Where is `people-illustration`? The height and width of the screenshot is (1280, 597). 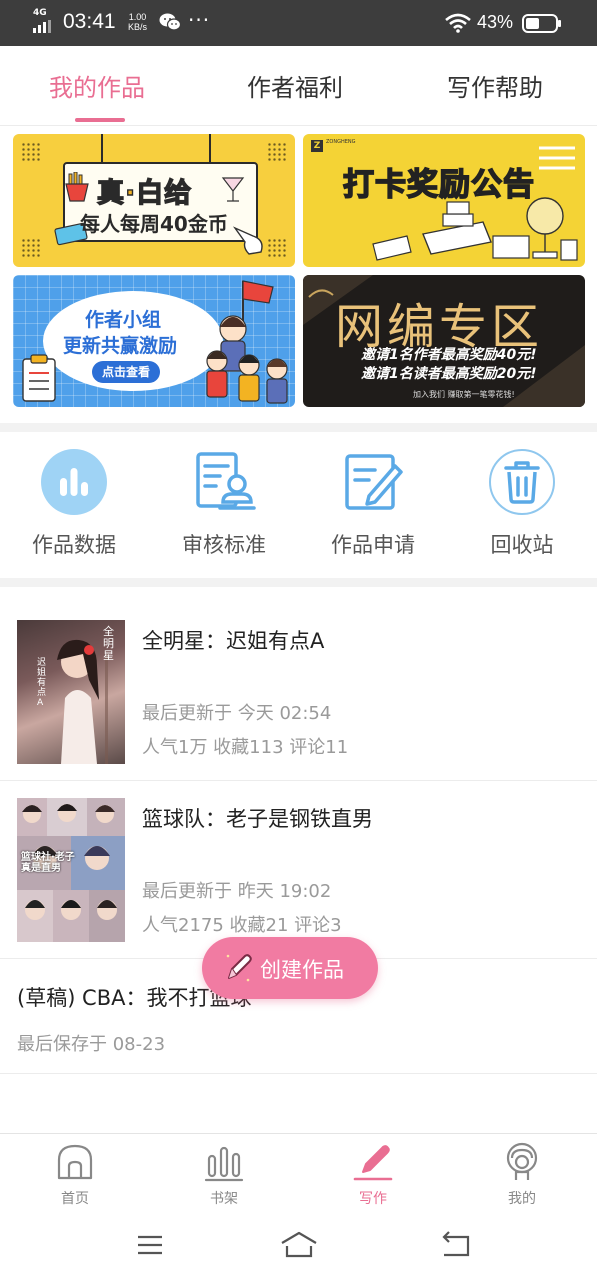 people-illustration is located at coordinates (247, 342).